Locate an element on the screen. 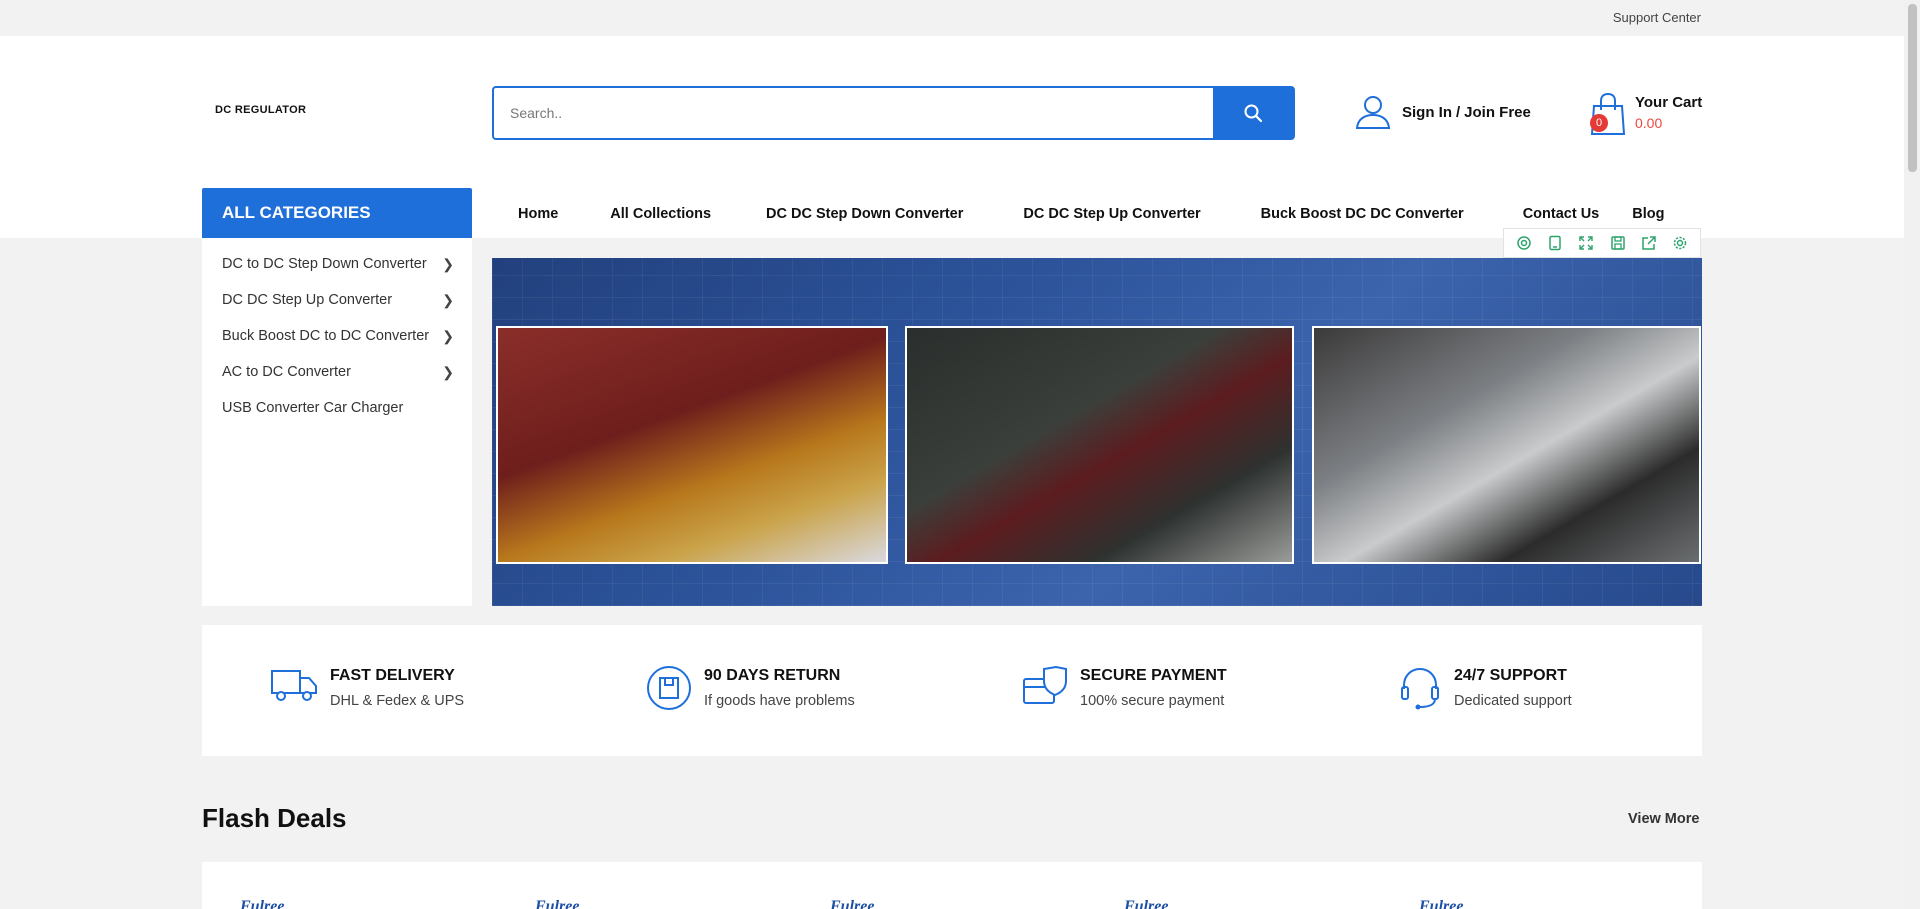  nav-all-collections: All Collections is located at coordinates (660, 214).